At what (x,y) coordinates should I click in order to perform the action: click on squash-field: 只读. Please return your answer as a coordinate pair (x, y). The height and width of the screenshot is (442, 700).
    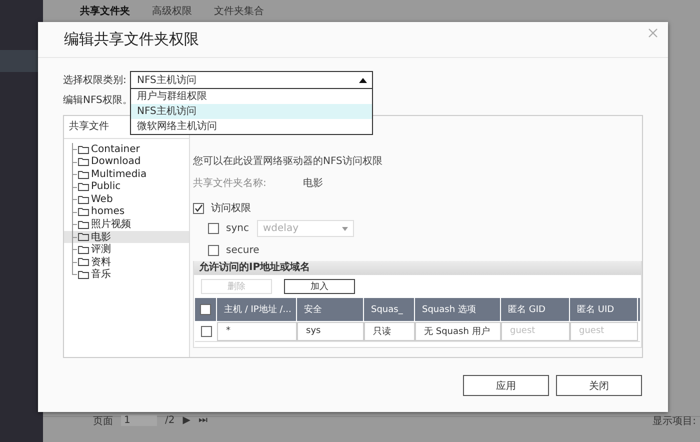
    Looking at the image, I should click on (389, 331).